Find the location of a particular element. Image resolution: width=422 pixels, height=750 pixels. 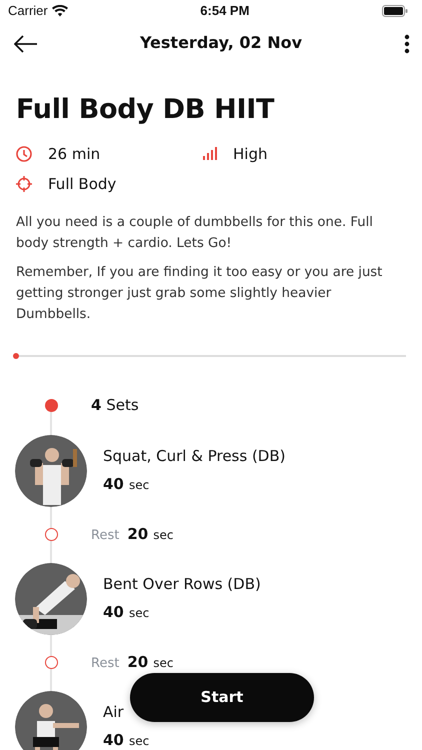

intensity-text: High is located at coordinates (250, 154).